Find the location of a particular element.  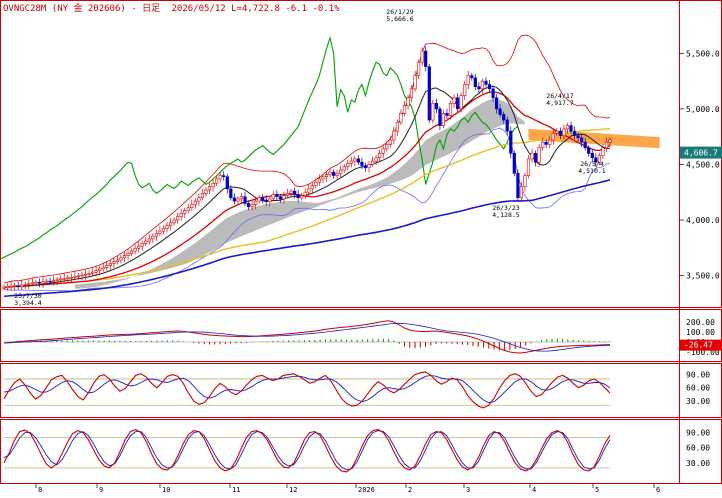

last-price-label: L=4,722.8 is located at coordinates (255, 9).